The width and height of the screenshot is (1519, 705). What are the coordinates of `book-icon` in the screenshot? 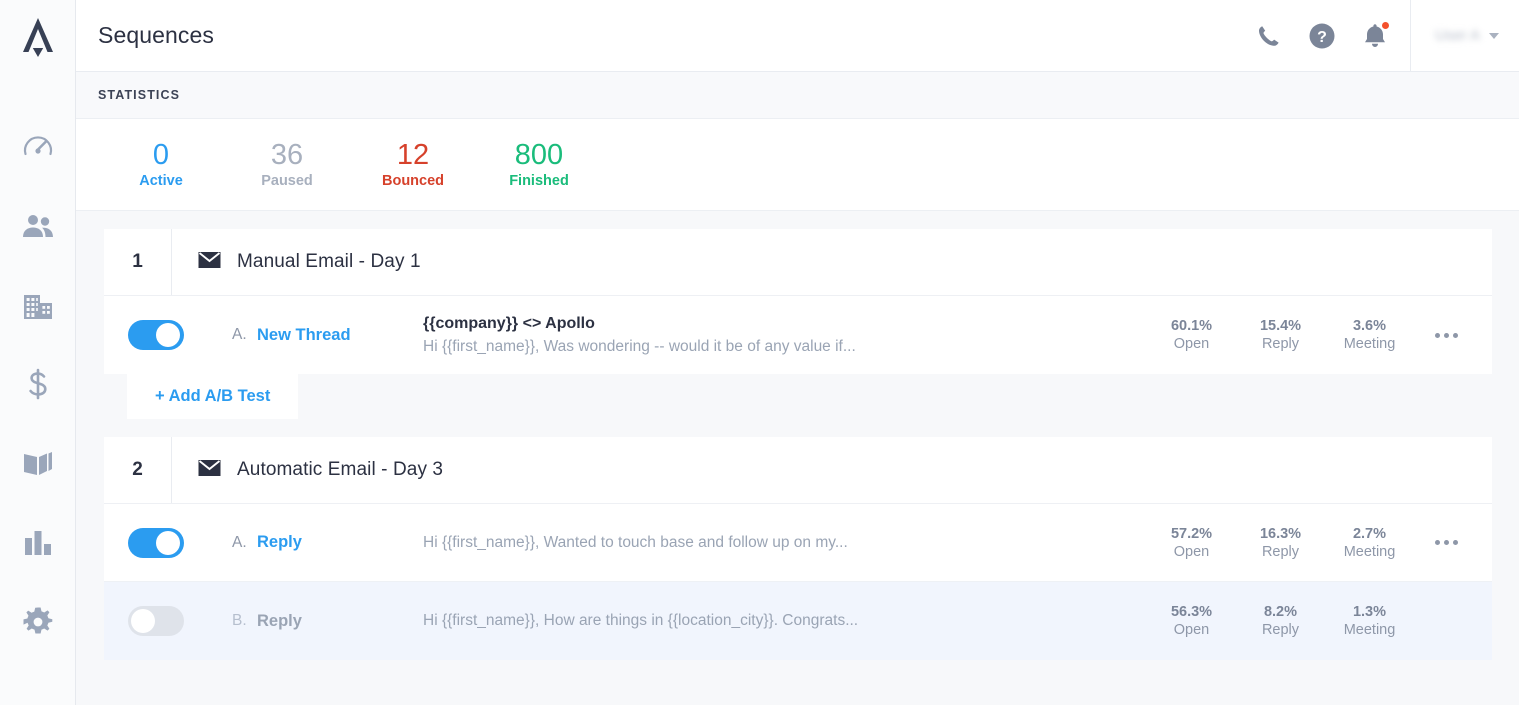 It's located at (38, 464).